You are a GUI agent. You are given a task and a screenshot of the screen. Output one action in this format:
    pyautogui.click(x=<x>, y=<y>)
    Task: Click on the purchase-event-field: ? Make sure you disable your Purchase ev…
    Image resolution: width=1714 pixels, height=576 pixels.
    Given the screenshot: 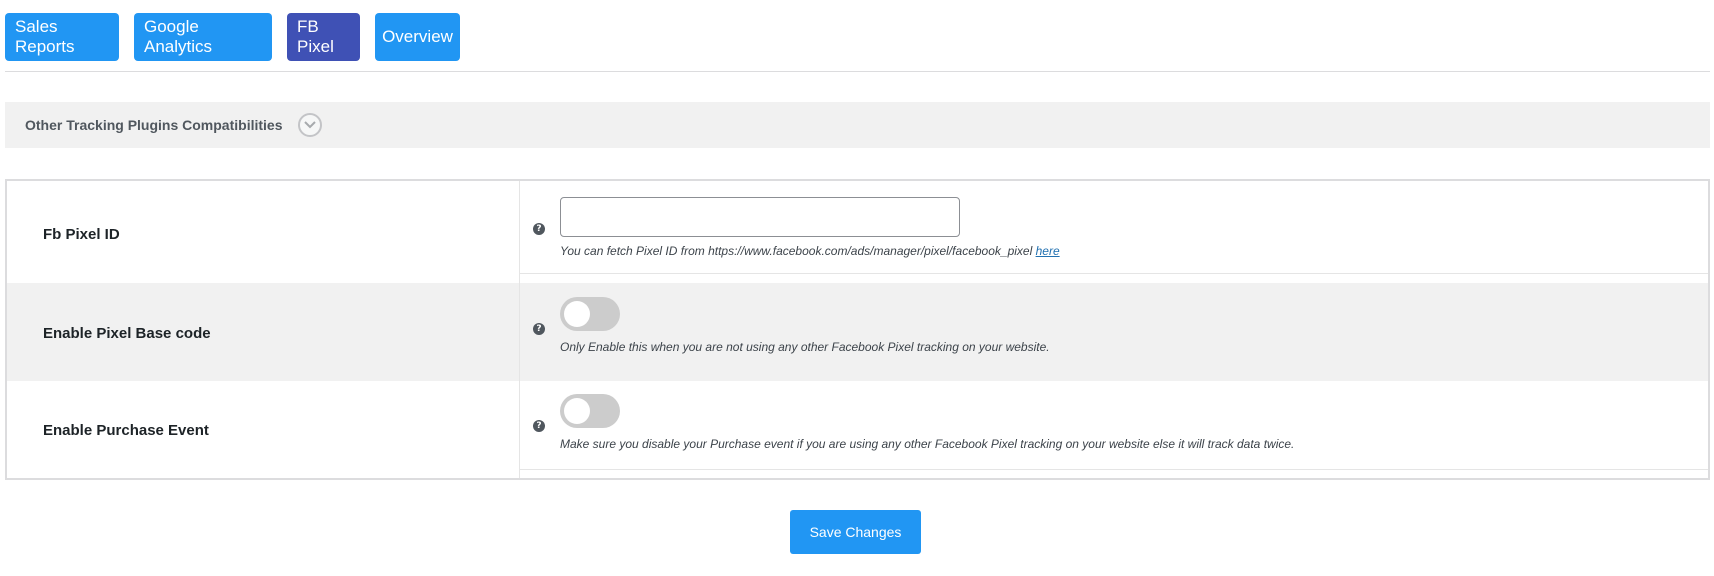 What is the action you would take?
    pyautogui.click(x=1113, y=429)
    